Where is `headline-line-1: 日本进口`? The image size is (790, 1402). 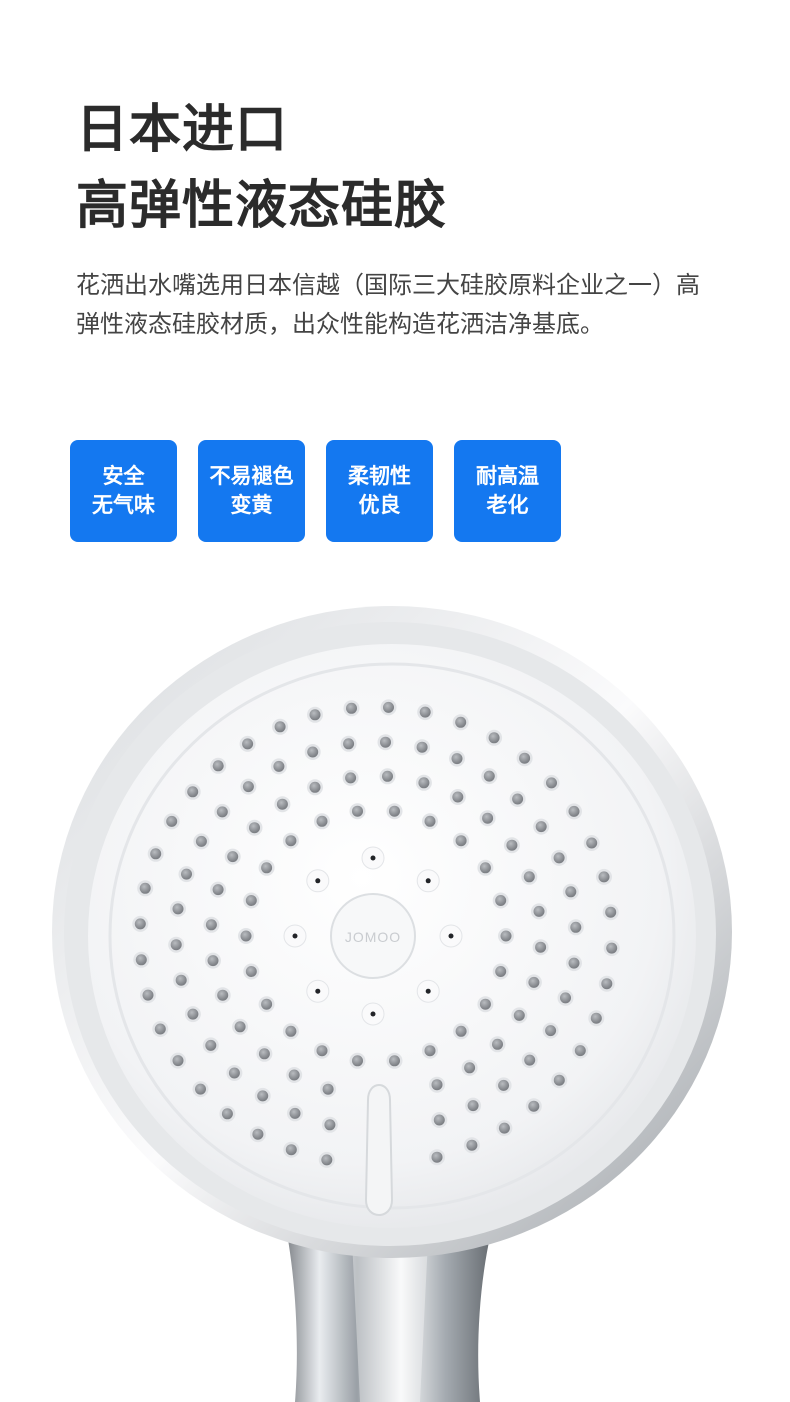 headline-line-1: 日本进口 is located at coordinates (182, 130).